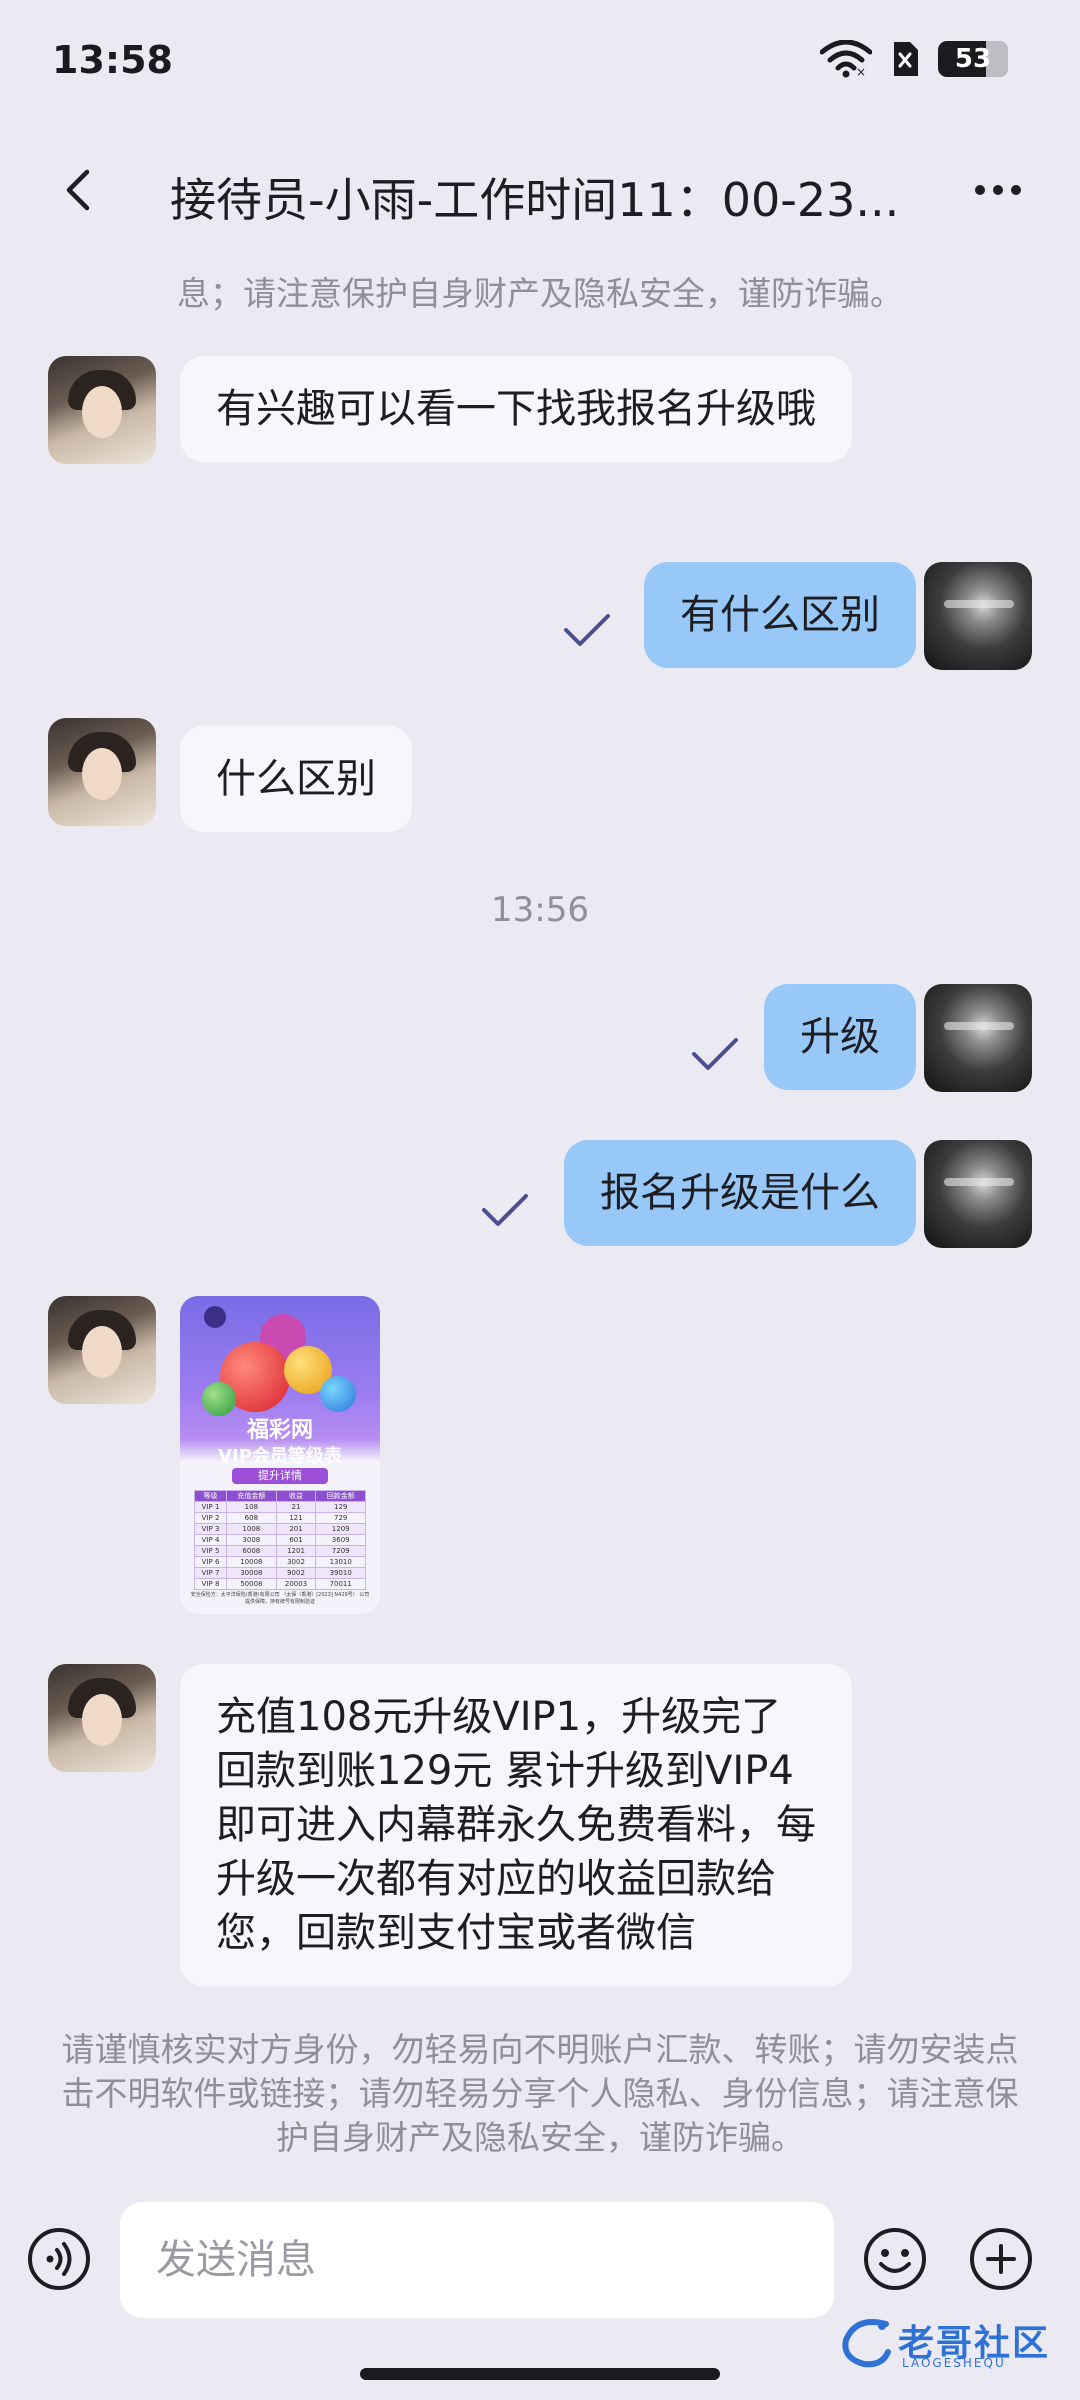  What do you see at coordinates (279, 1507) in the screenshot?
I see `vip-table-row: VIP 1 108 21 129` at bounding box center [279, 1507].